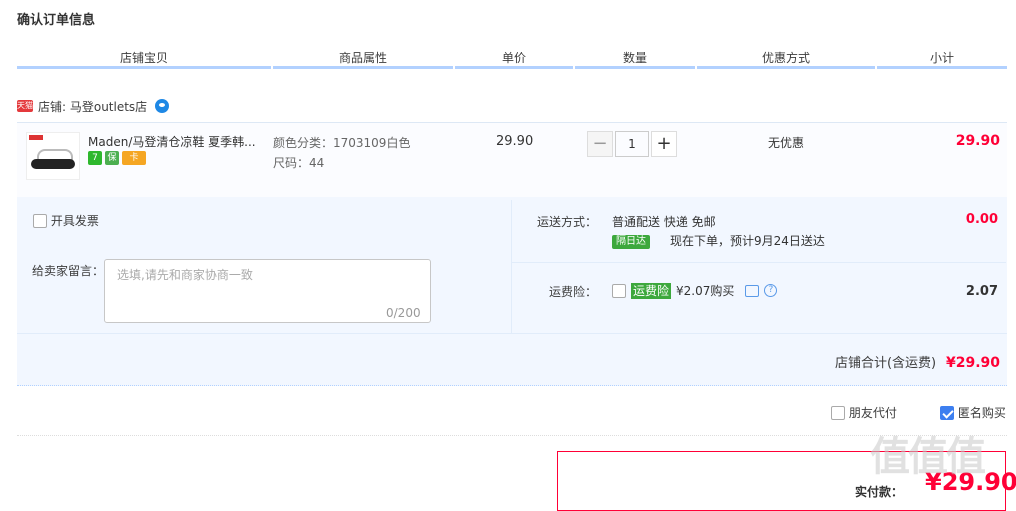 Image resolution: width=1016 pixels, height=511 pixels. I want to click on anonymous-option: 匿名购买, so click(973, 412).